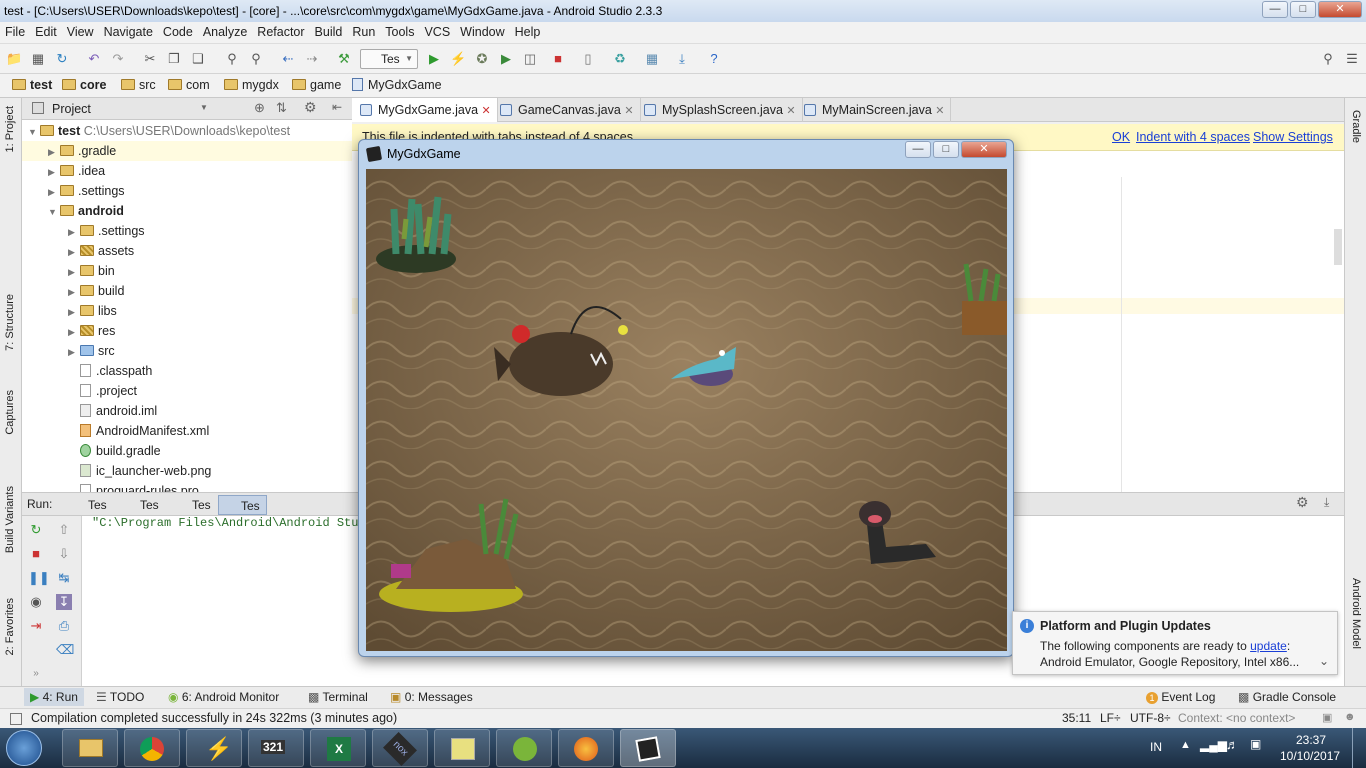  What do you see at coordinates (108, 391) in the screenshot?
I see `tree-item: .project` at bounding box center [108, 391].